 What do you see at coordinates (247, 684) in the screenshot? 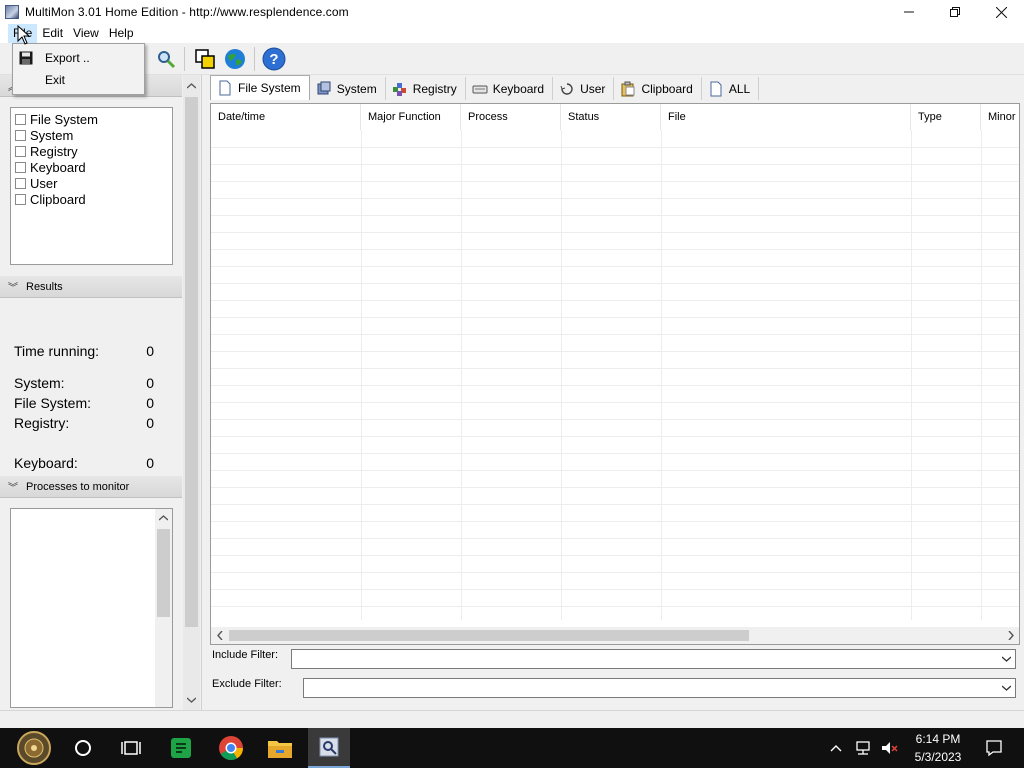
I see `filter-label: Exclude Filter:` at bounding box center [247, 684].